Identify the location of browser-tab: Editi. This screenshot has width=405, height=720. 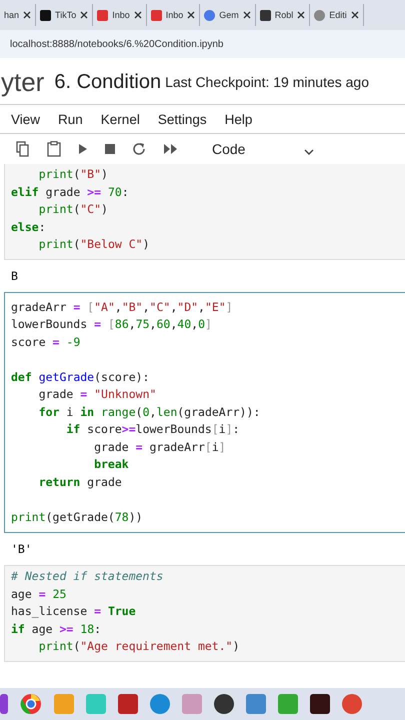
(337, 15).